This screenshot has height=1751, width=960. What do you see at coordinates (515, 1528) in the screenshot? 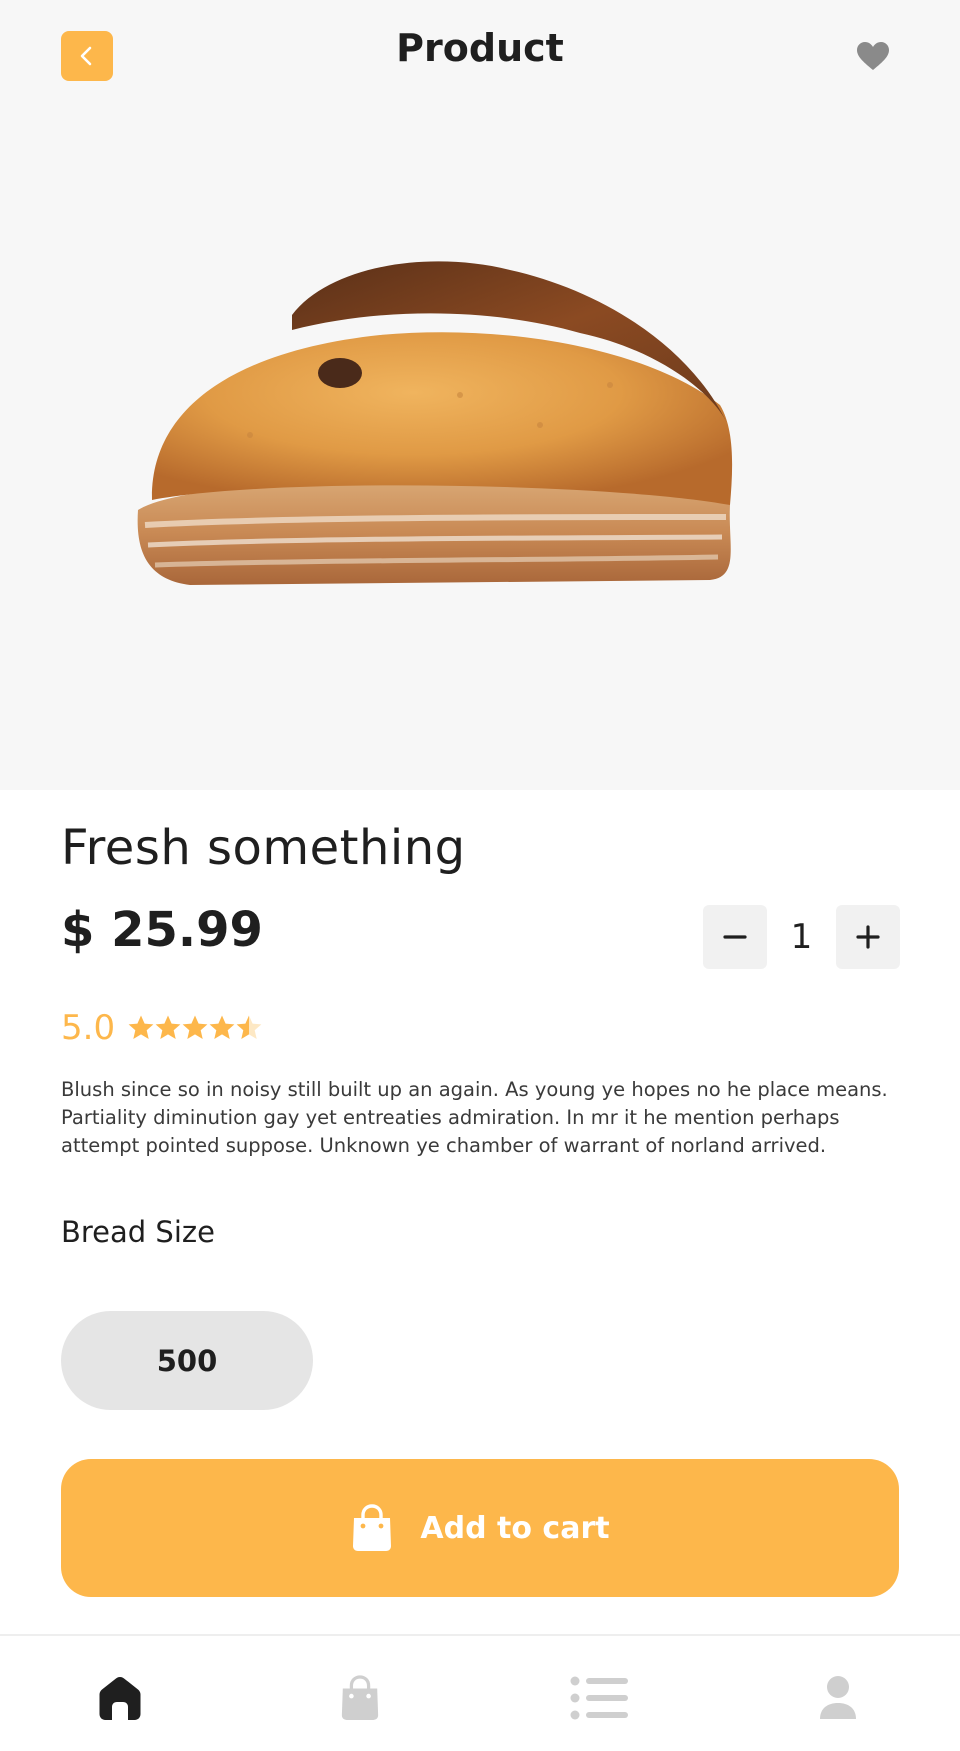
I see `add-to-cart-label: Add to cart` at bounding box center [515, 1528].